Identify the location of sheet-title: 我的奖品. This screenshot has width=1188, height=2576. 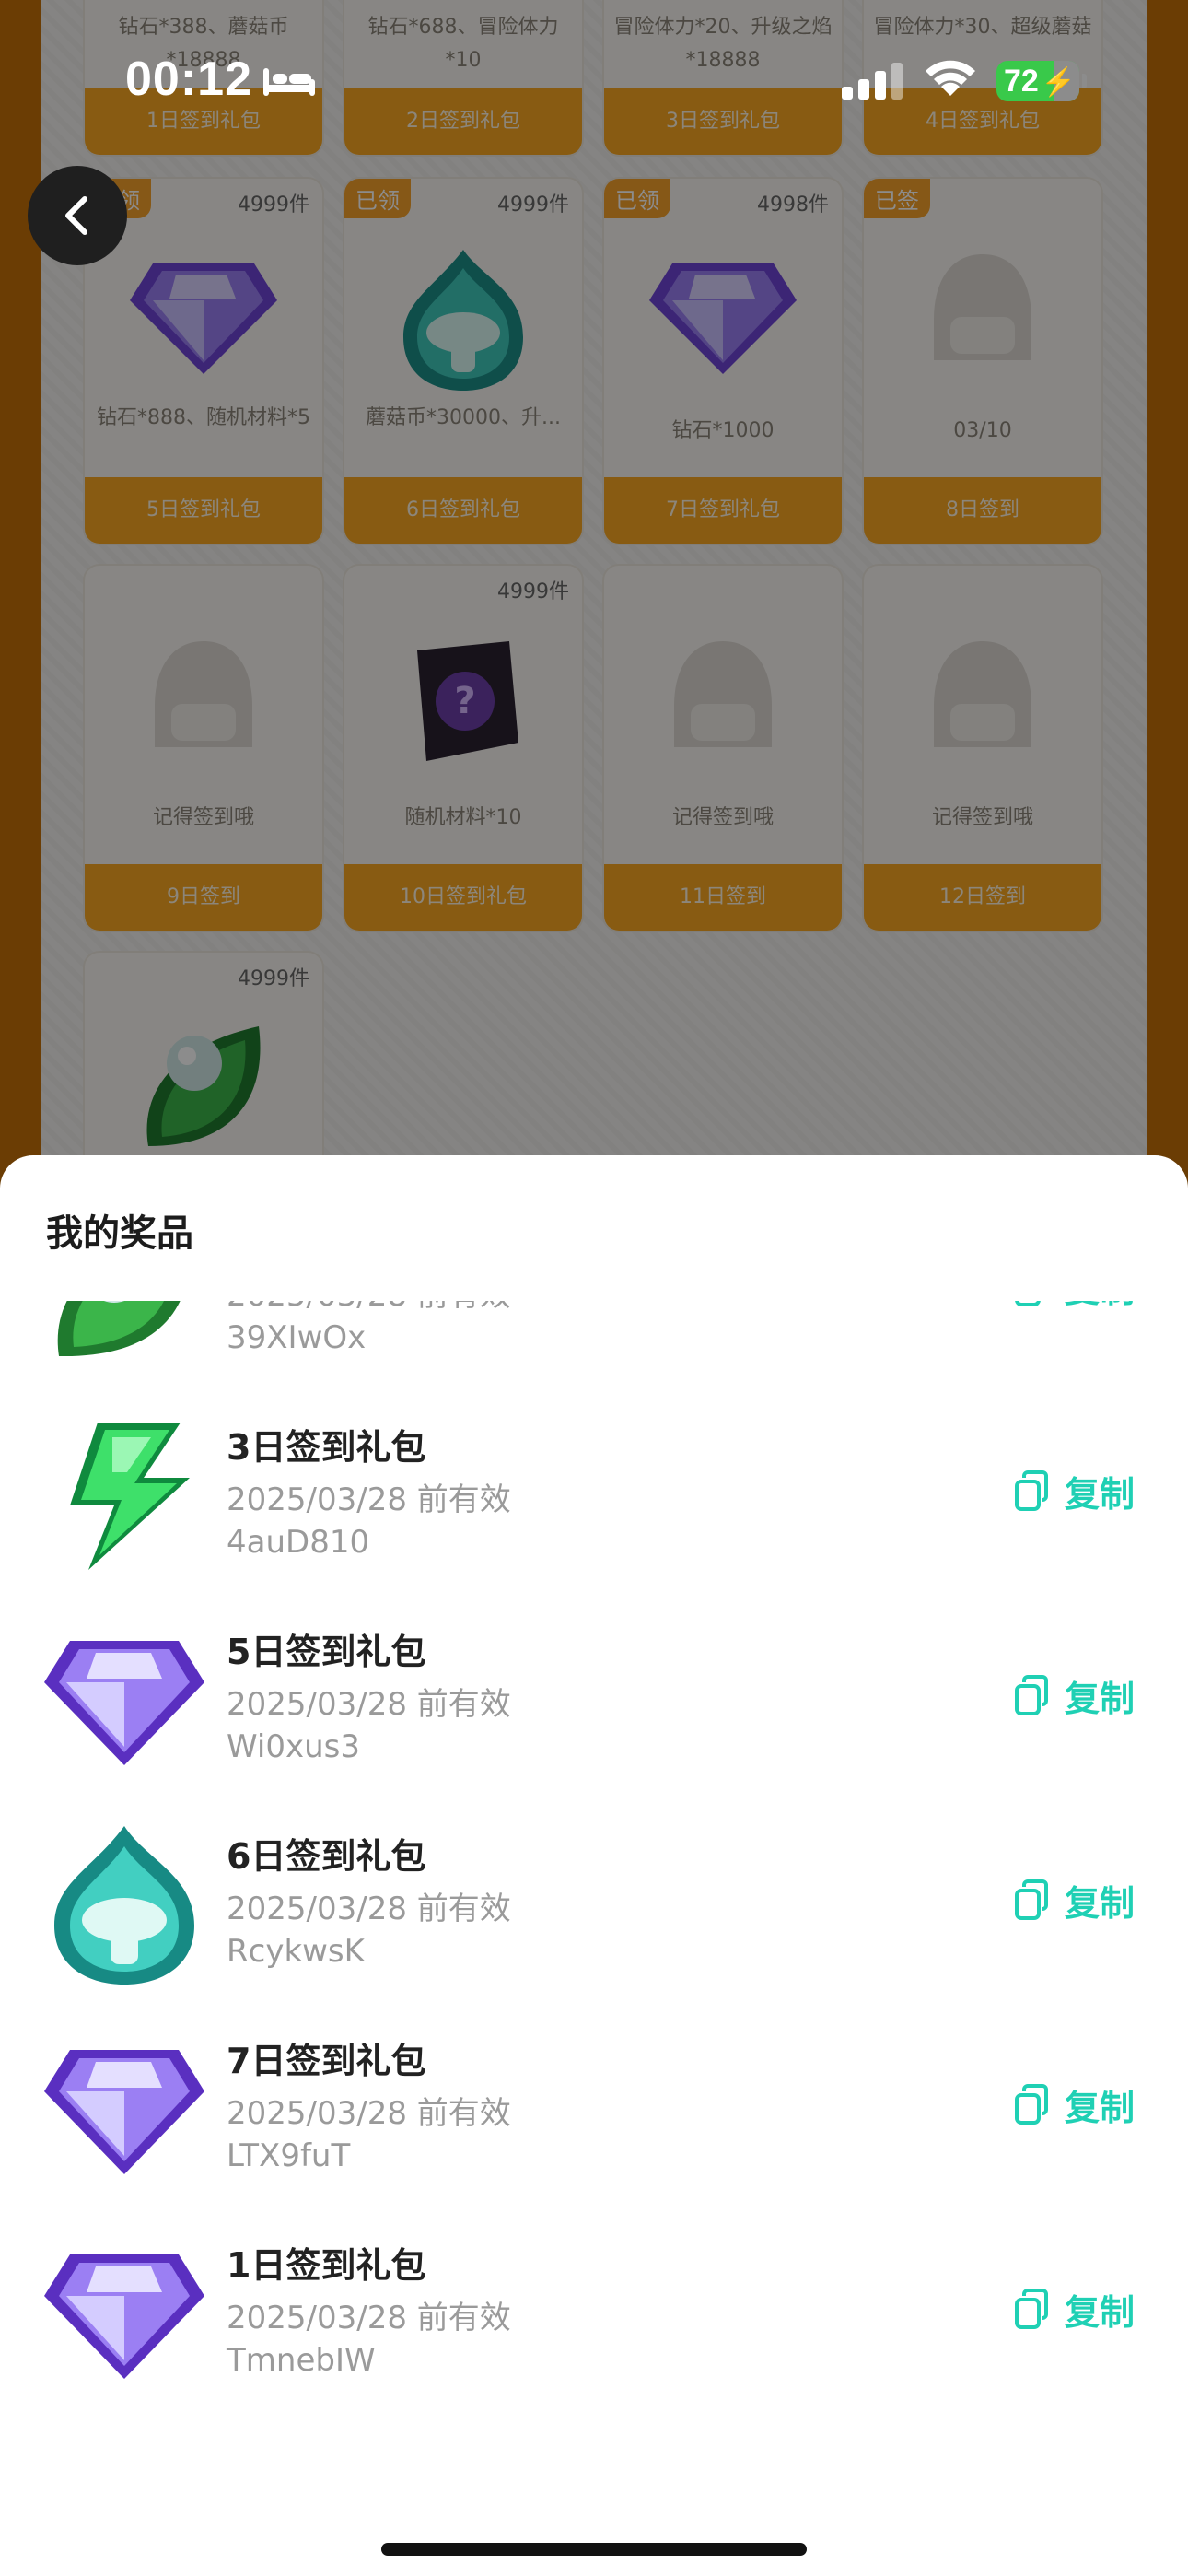
(119, 1233).